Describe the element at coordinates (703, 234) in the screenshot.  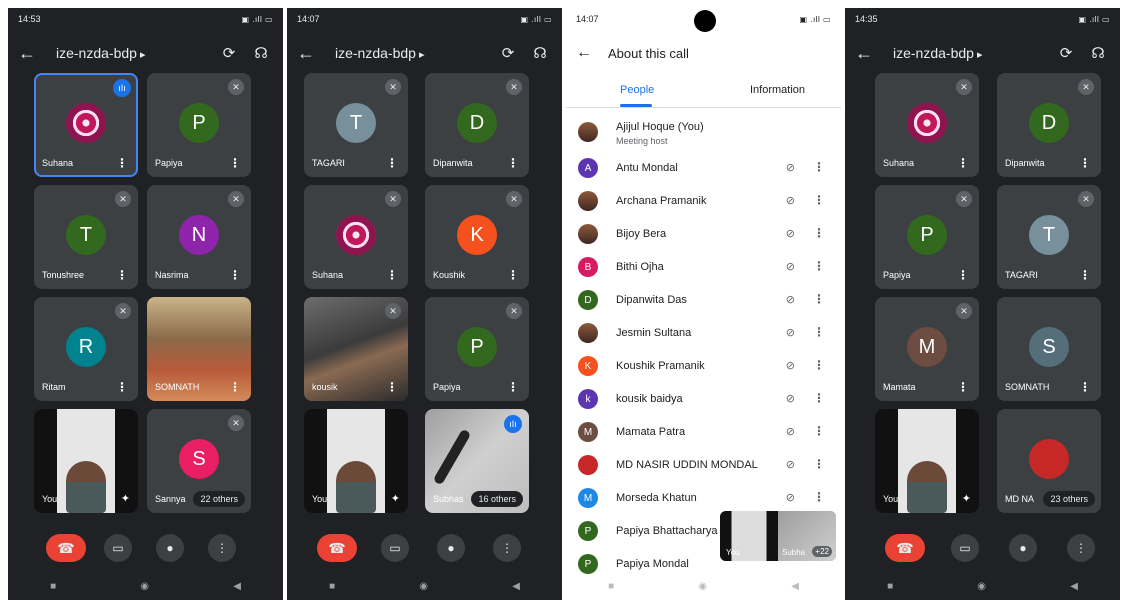
I see `list-item: Bijoy Bera ⊘ ⋮` at that location.